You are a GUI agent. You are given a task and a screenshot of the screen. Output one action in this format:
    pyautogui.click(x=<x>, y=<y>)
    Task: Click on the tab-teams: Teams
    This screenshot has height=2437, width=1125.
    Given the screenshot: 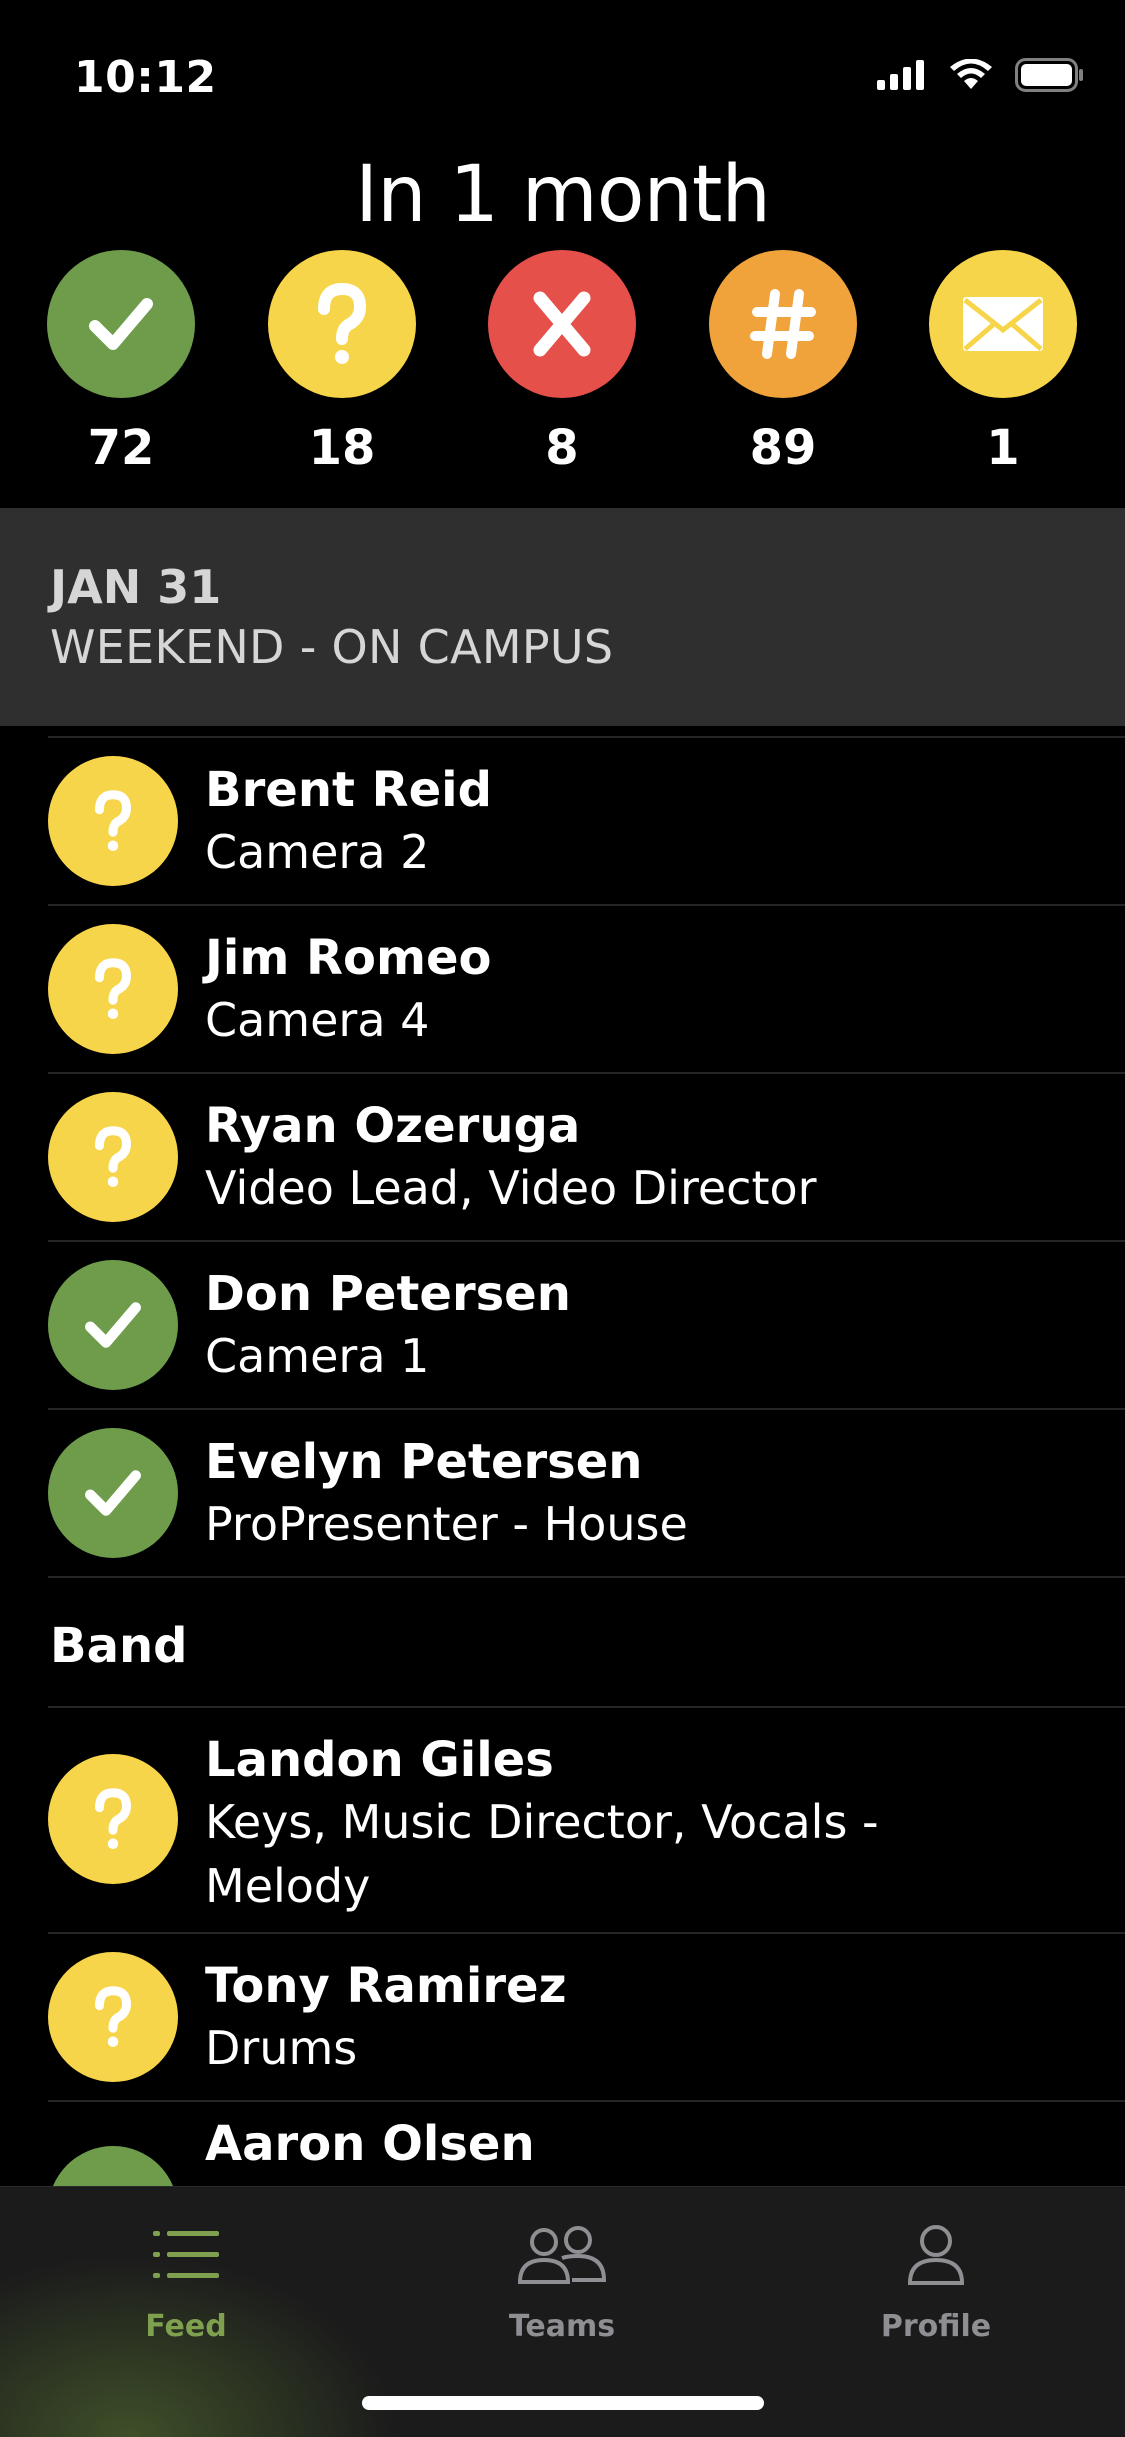 What is the action you would take?
    pyautogui.click(x=562, y=2279)
    